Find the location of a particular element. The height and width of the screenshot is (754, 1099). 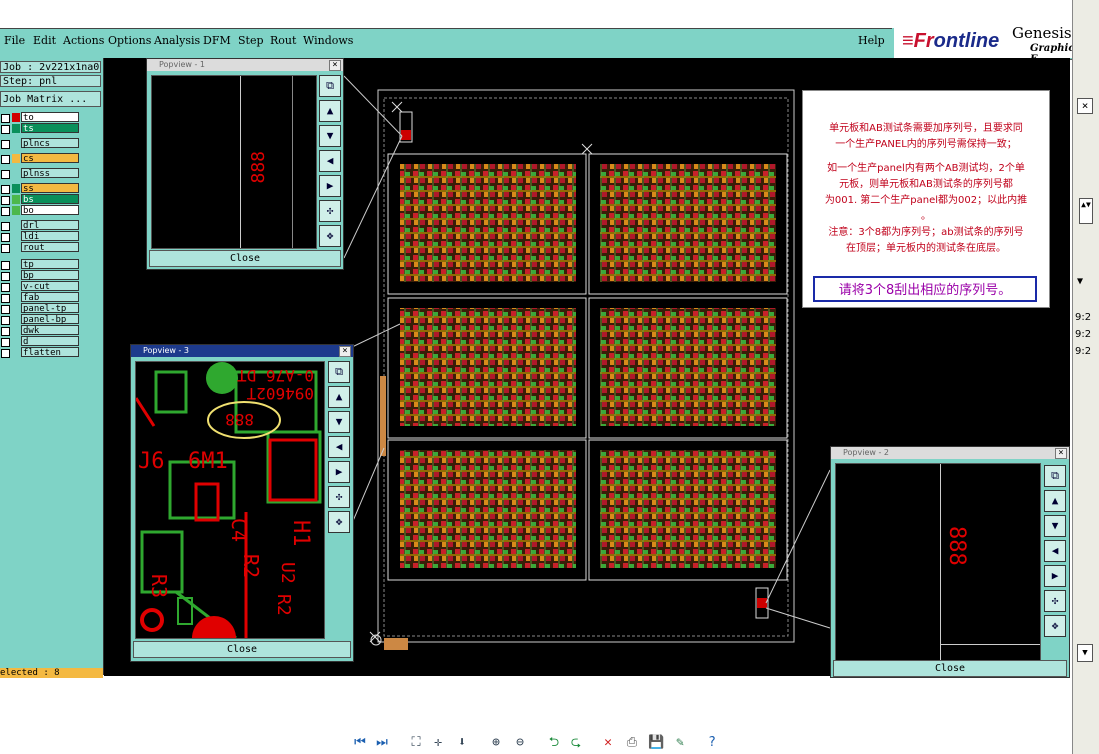

layer-row-bo: bo is located at coordinates (41, 210).